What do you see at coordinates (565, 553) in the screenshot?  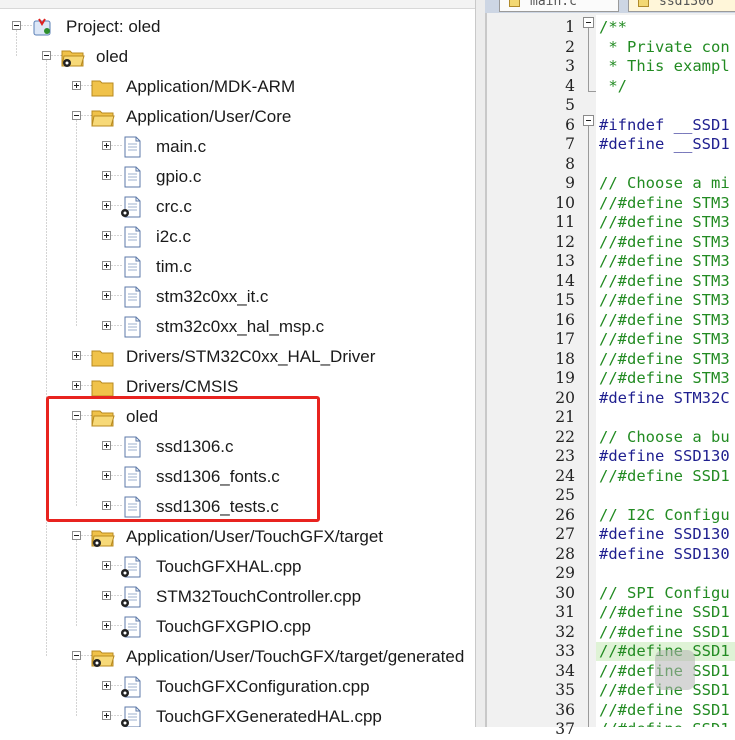 I see `line-number: 28` at bounding box center [565, 553].